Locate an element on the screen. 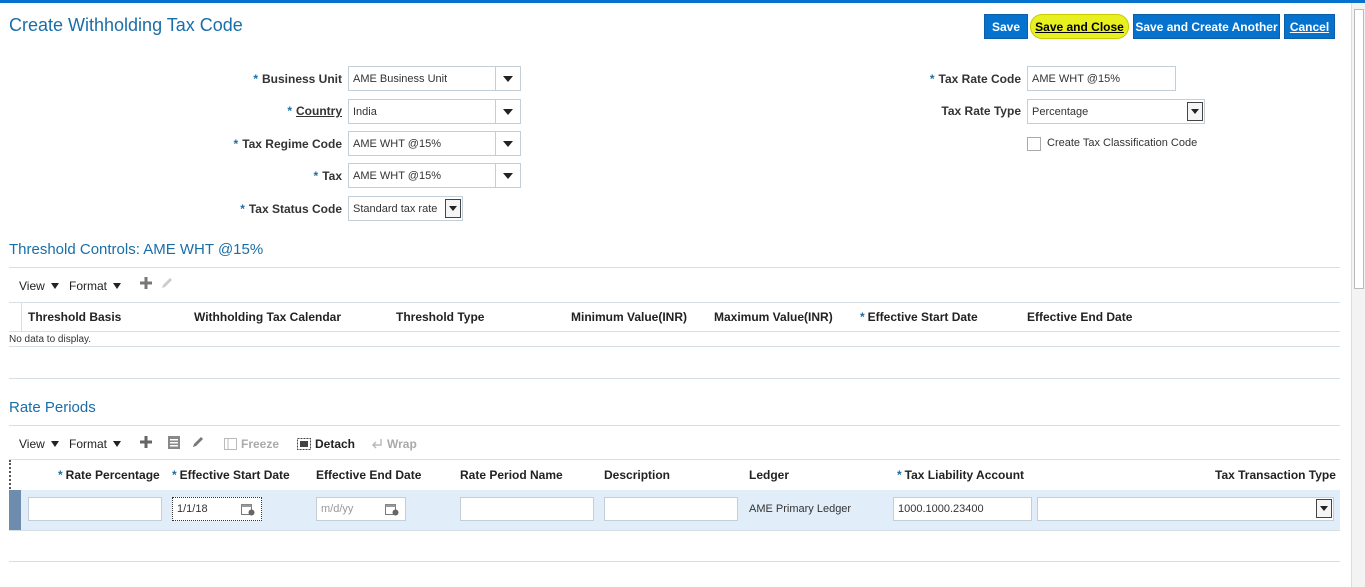  rate-percentage-input is located at coordinates (95, 509).